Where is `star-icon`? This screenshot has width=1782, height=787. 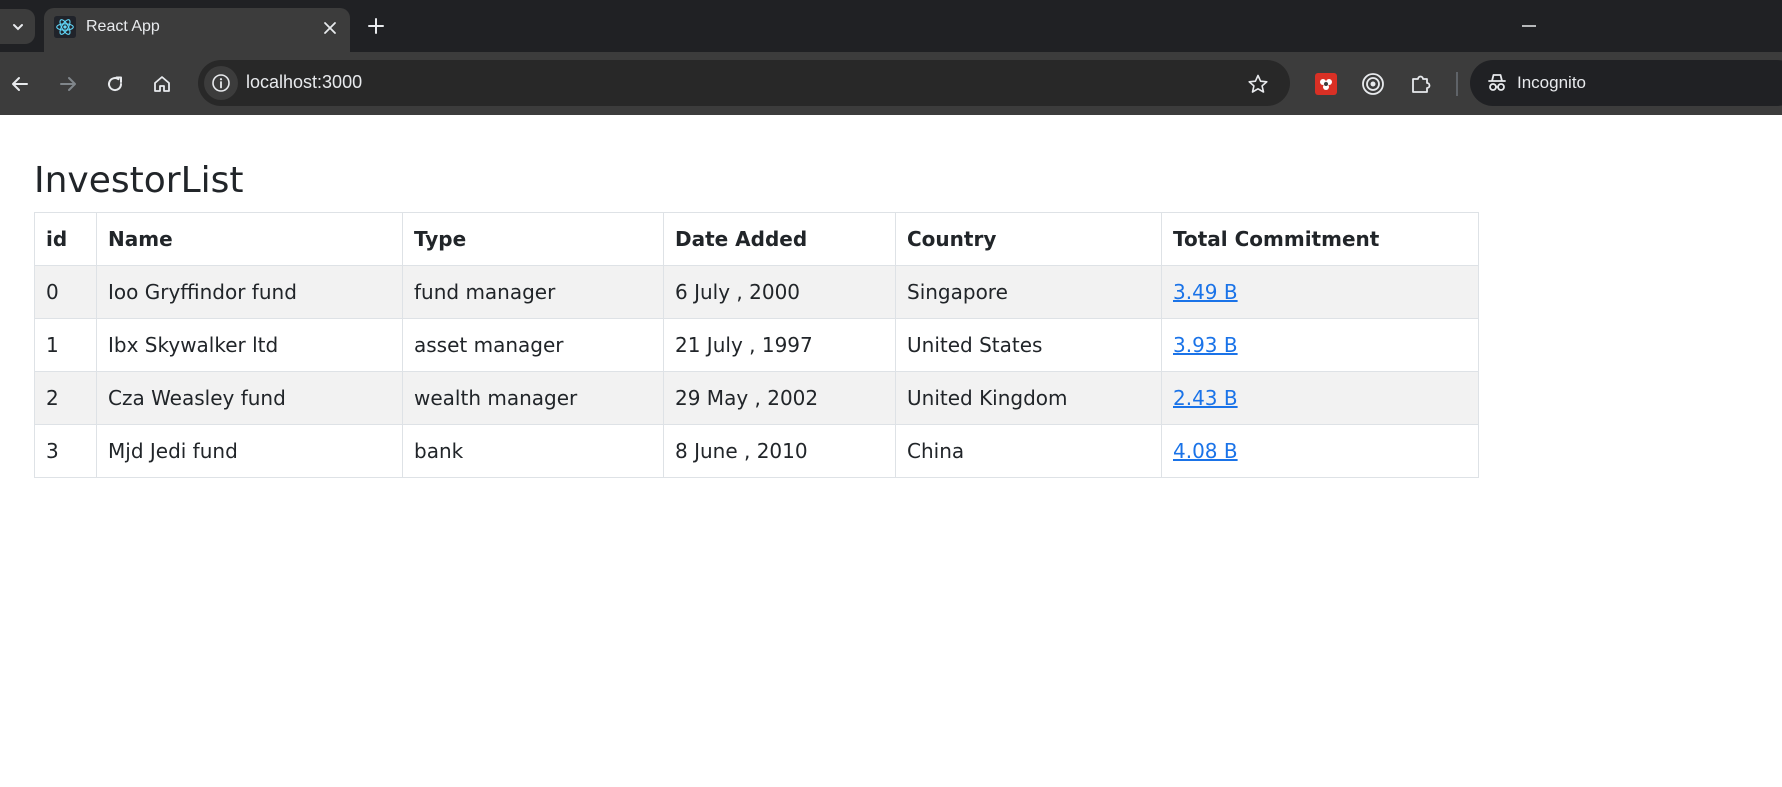 star-icon is located at coordinates (1258, 83).